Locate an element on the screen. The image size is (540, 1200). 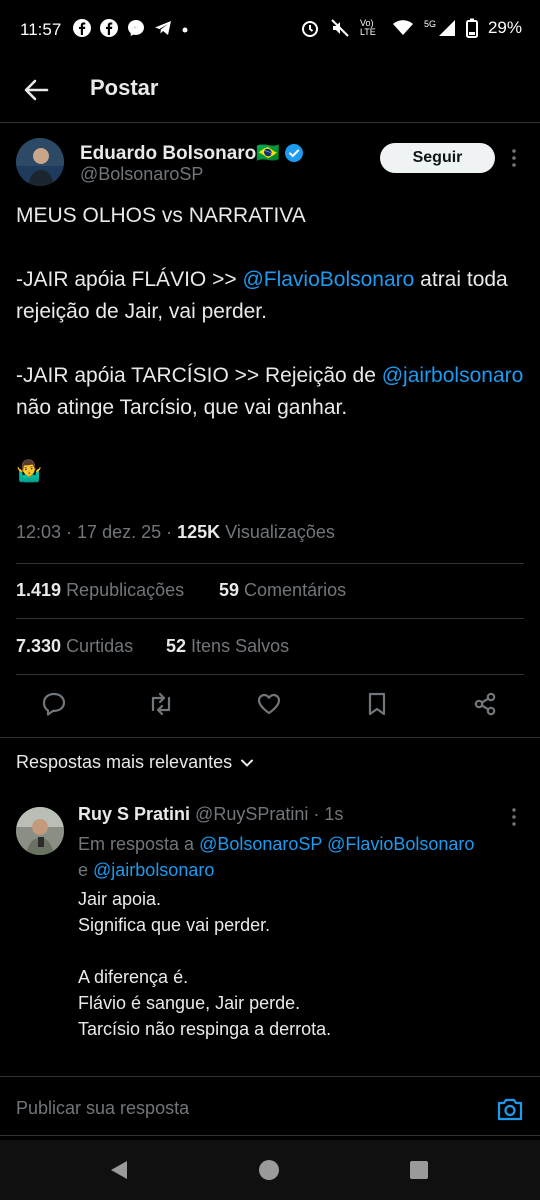
like-icon is located at coordinates (269, 704).